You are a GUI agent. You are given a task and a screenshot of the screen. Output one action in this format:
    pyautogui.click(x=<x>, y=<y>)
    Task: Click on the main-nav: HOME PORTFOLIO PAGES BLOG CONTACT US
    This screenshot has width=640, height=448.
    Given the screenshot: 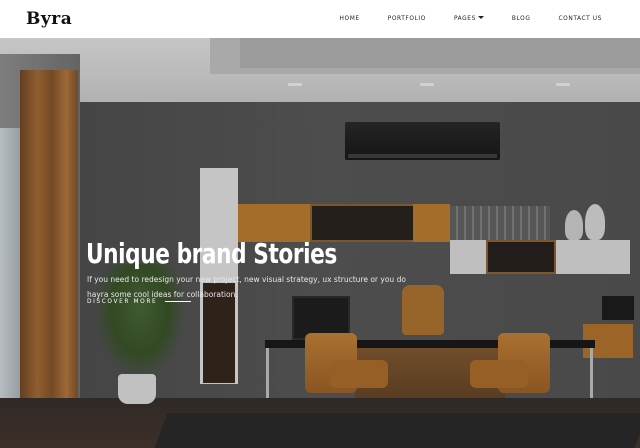 What is the action you would take?
    pyautogui.click(x=457, y=18)
    